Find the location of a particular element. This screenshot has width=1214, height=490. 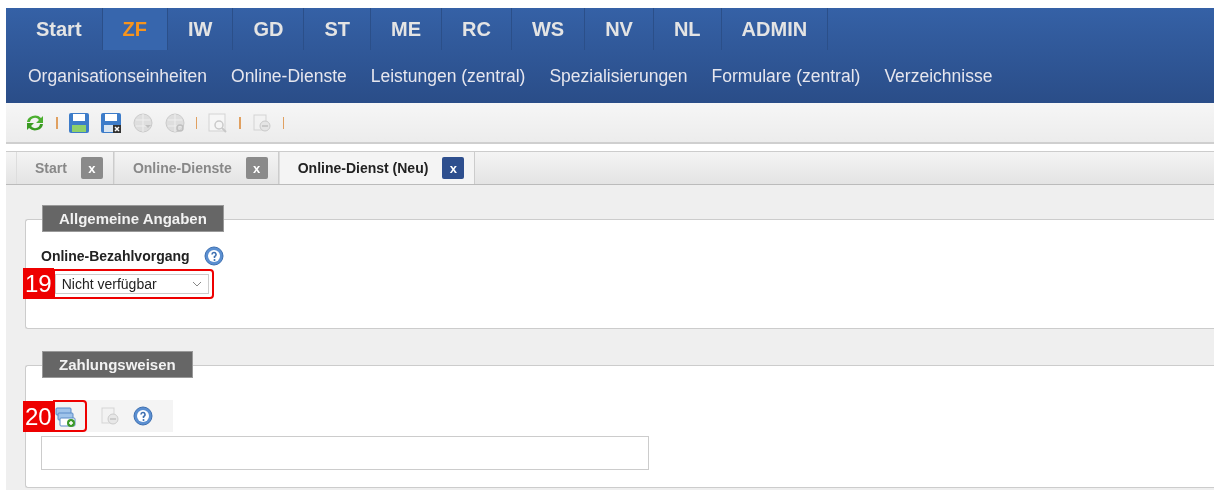

tab-label: Online-Dienste is located at coordinates (182, 168).